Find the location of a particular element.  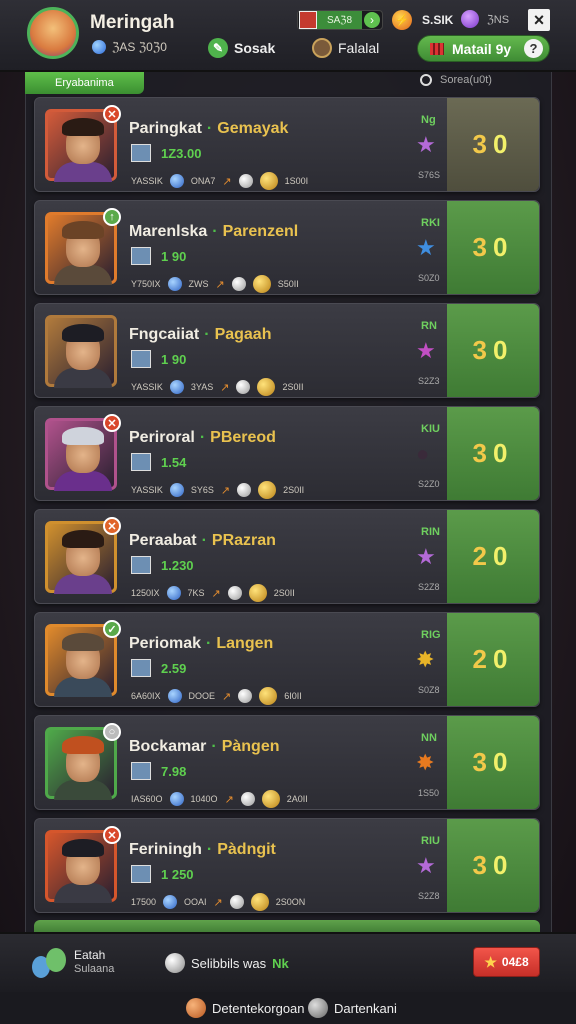

player-name-line: Fngcaiiat · Pagaah is located at coordinates (200, 335).